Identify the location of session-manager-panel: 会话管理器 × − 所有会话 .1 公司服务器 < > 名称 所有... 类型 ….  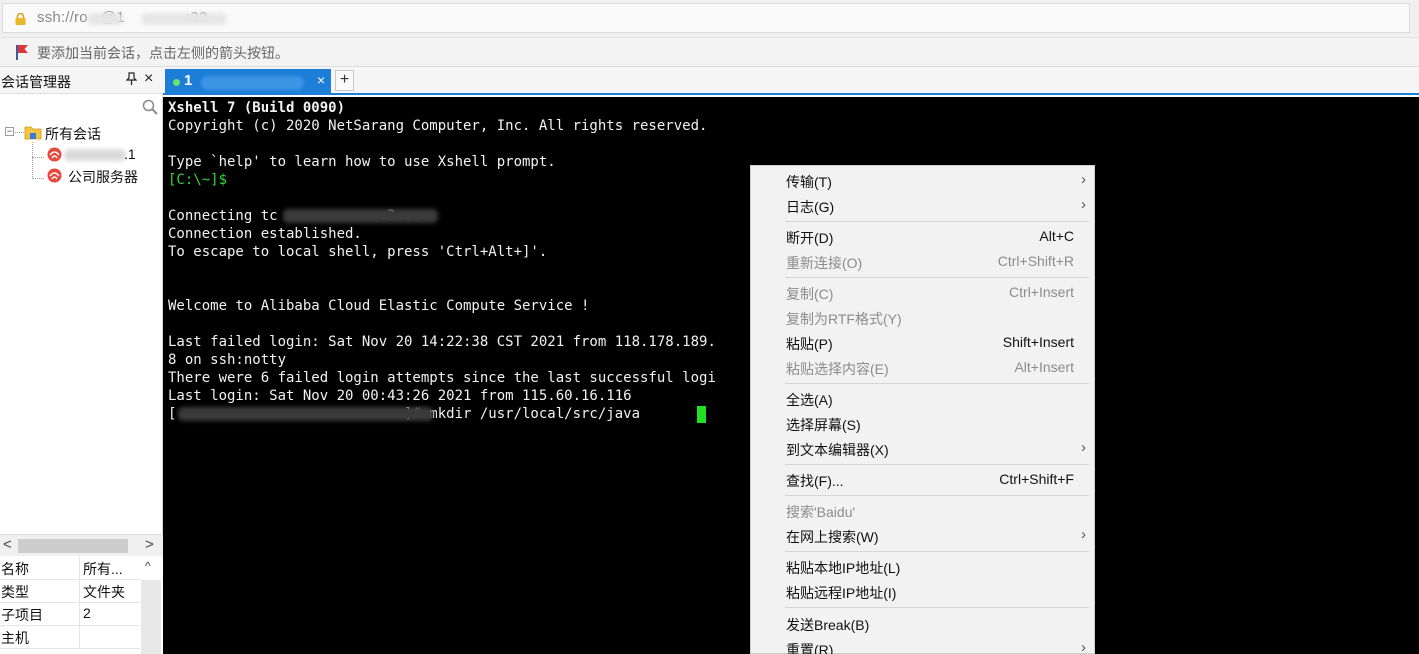
(81, 360).